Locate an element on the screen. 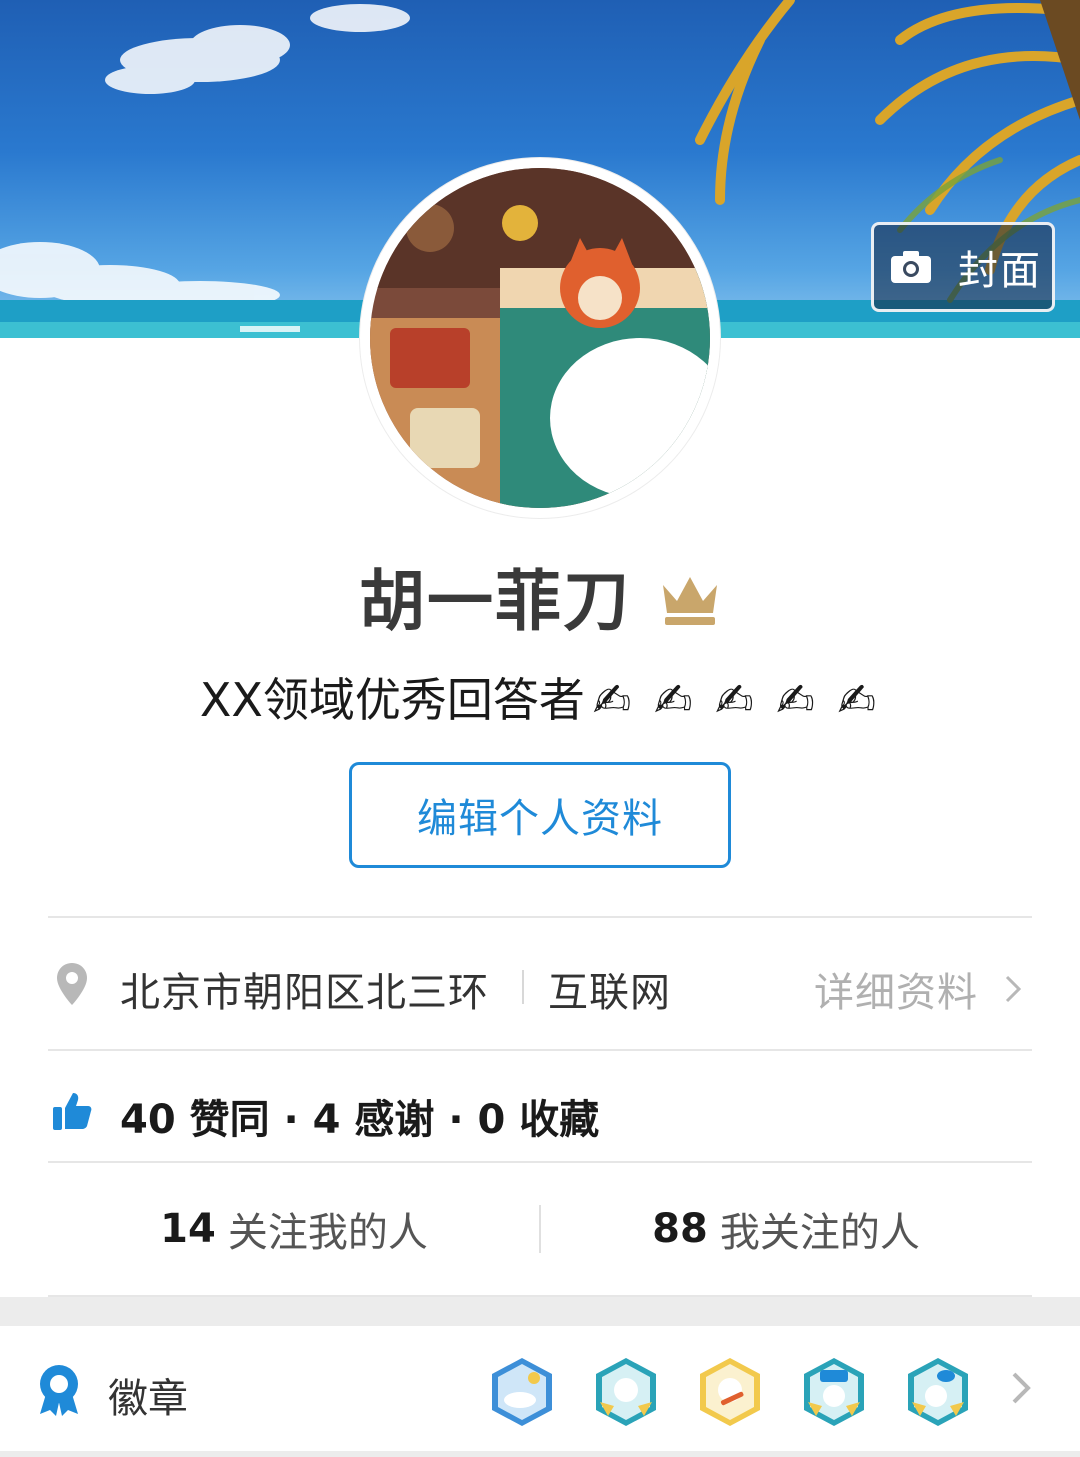  bio-emoji: ✍ ✍ ✍ ✍ ✍ is located at coordinates (736, 700).